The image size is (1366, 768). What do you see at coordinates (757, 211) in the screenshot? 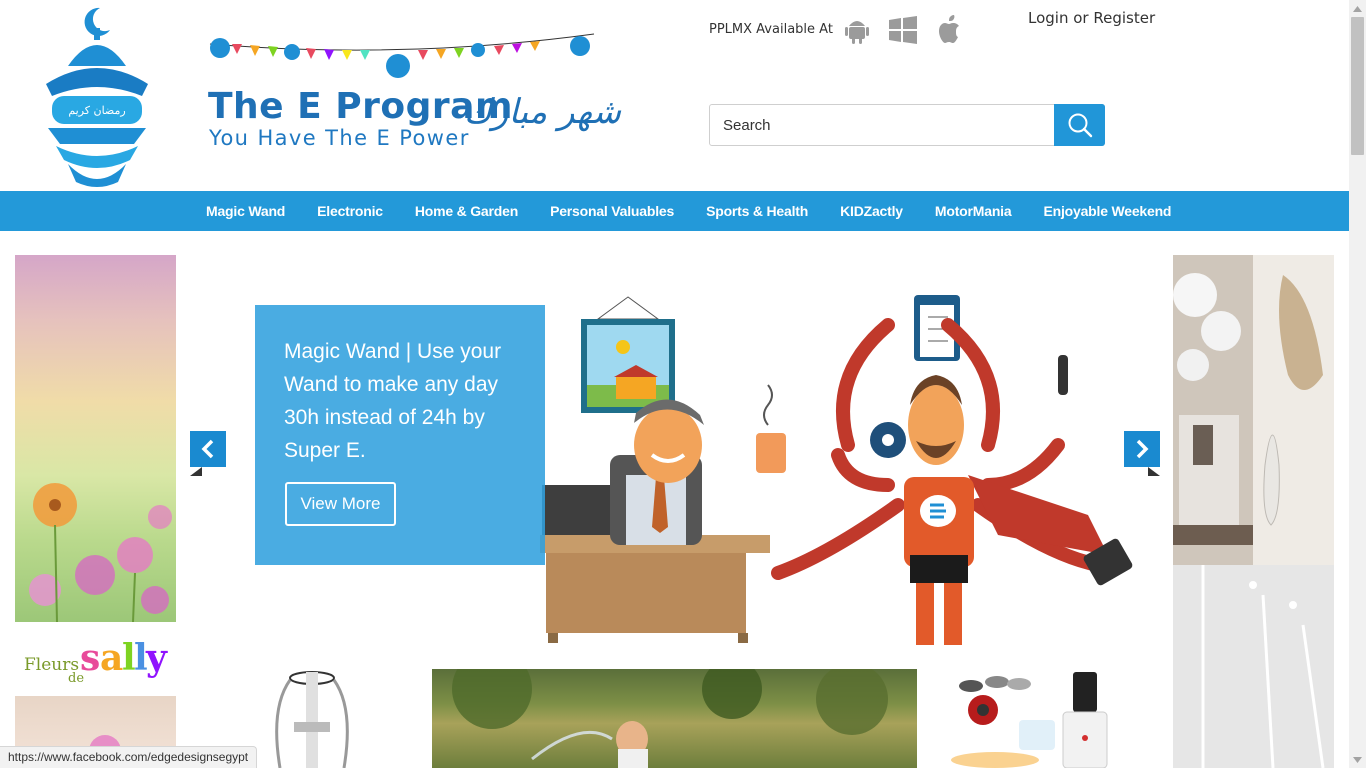
I see `nav-item-sports-health: Sports & Health` at bounding box center [757, 211].